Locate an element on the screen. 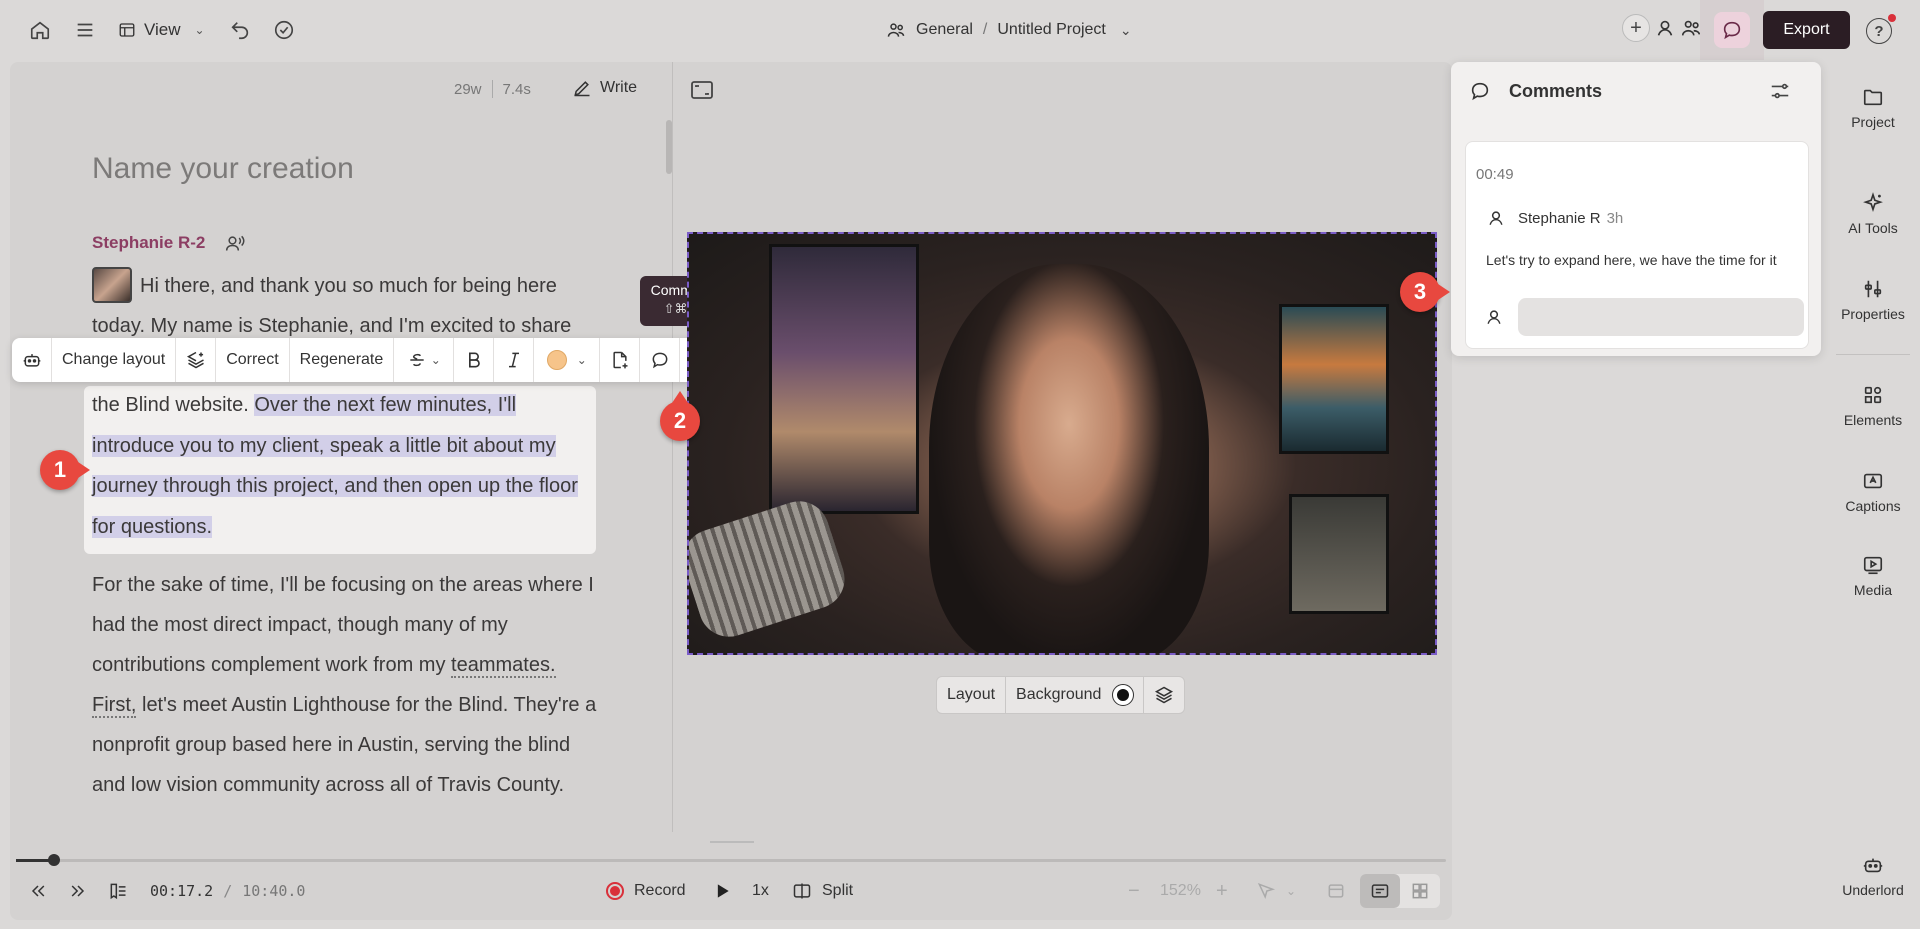 The width and height of the screenshot is (1920, 929). italic-button is located at coordinates (514, 360).